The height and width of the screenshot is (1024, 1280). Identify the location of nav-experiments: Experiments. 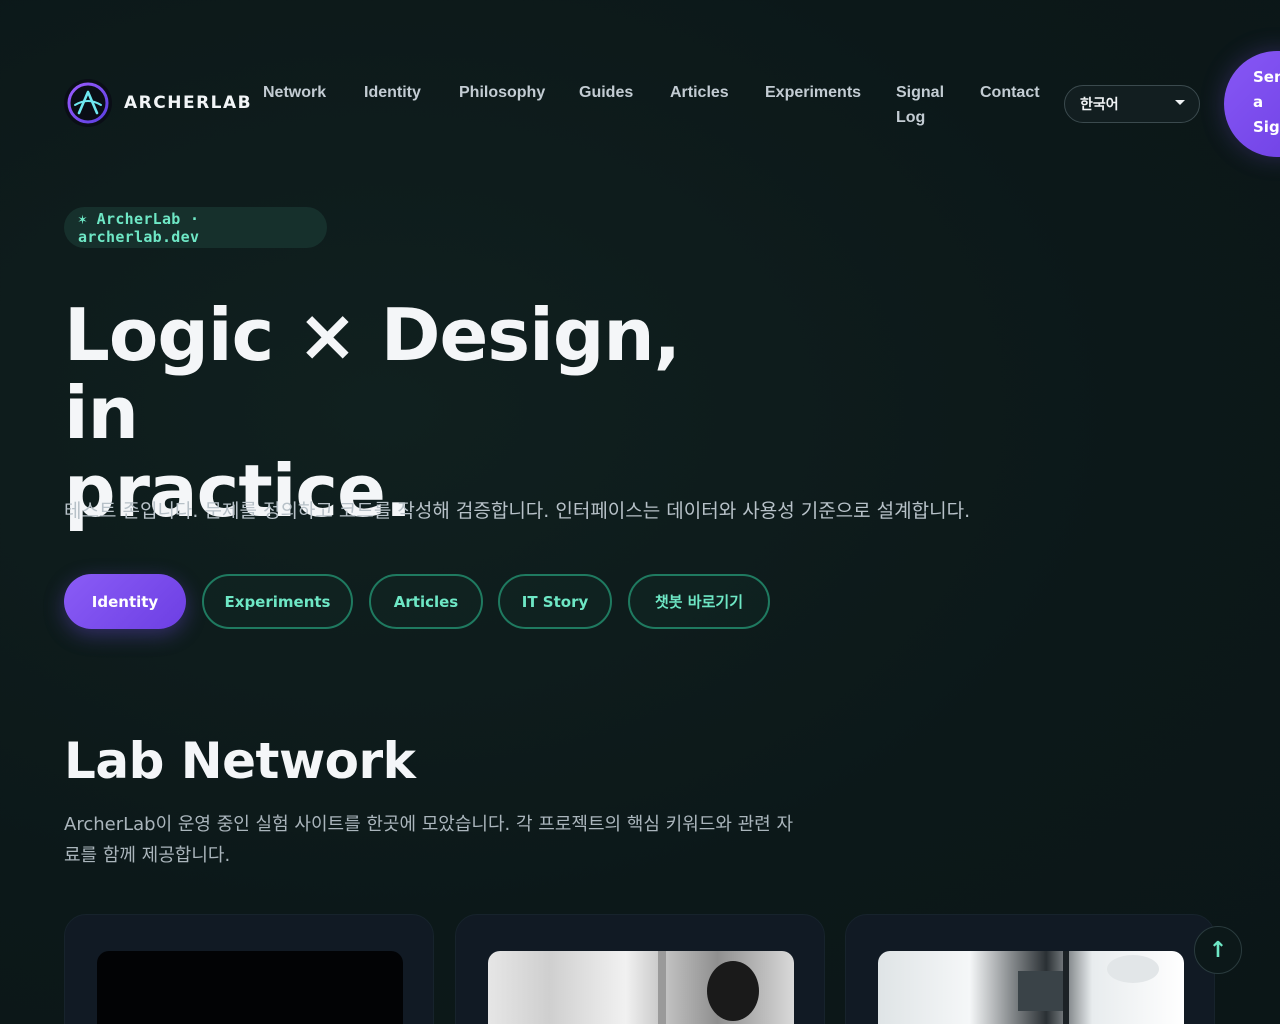
(813, 92).